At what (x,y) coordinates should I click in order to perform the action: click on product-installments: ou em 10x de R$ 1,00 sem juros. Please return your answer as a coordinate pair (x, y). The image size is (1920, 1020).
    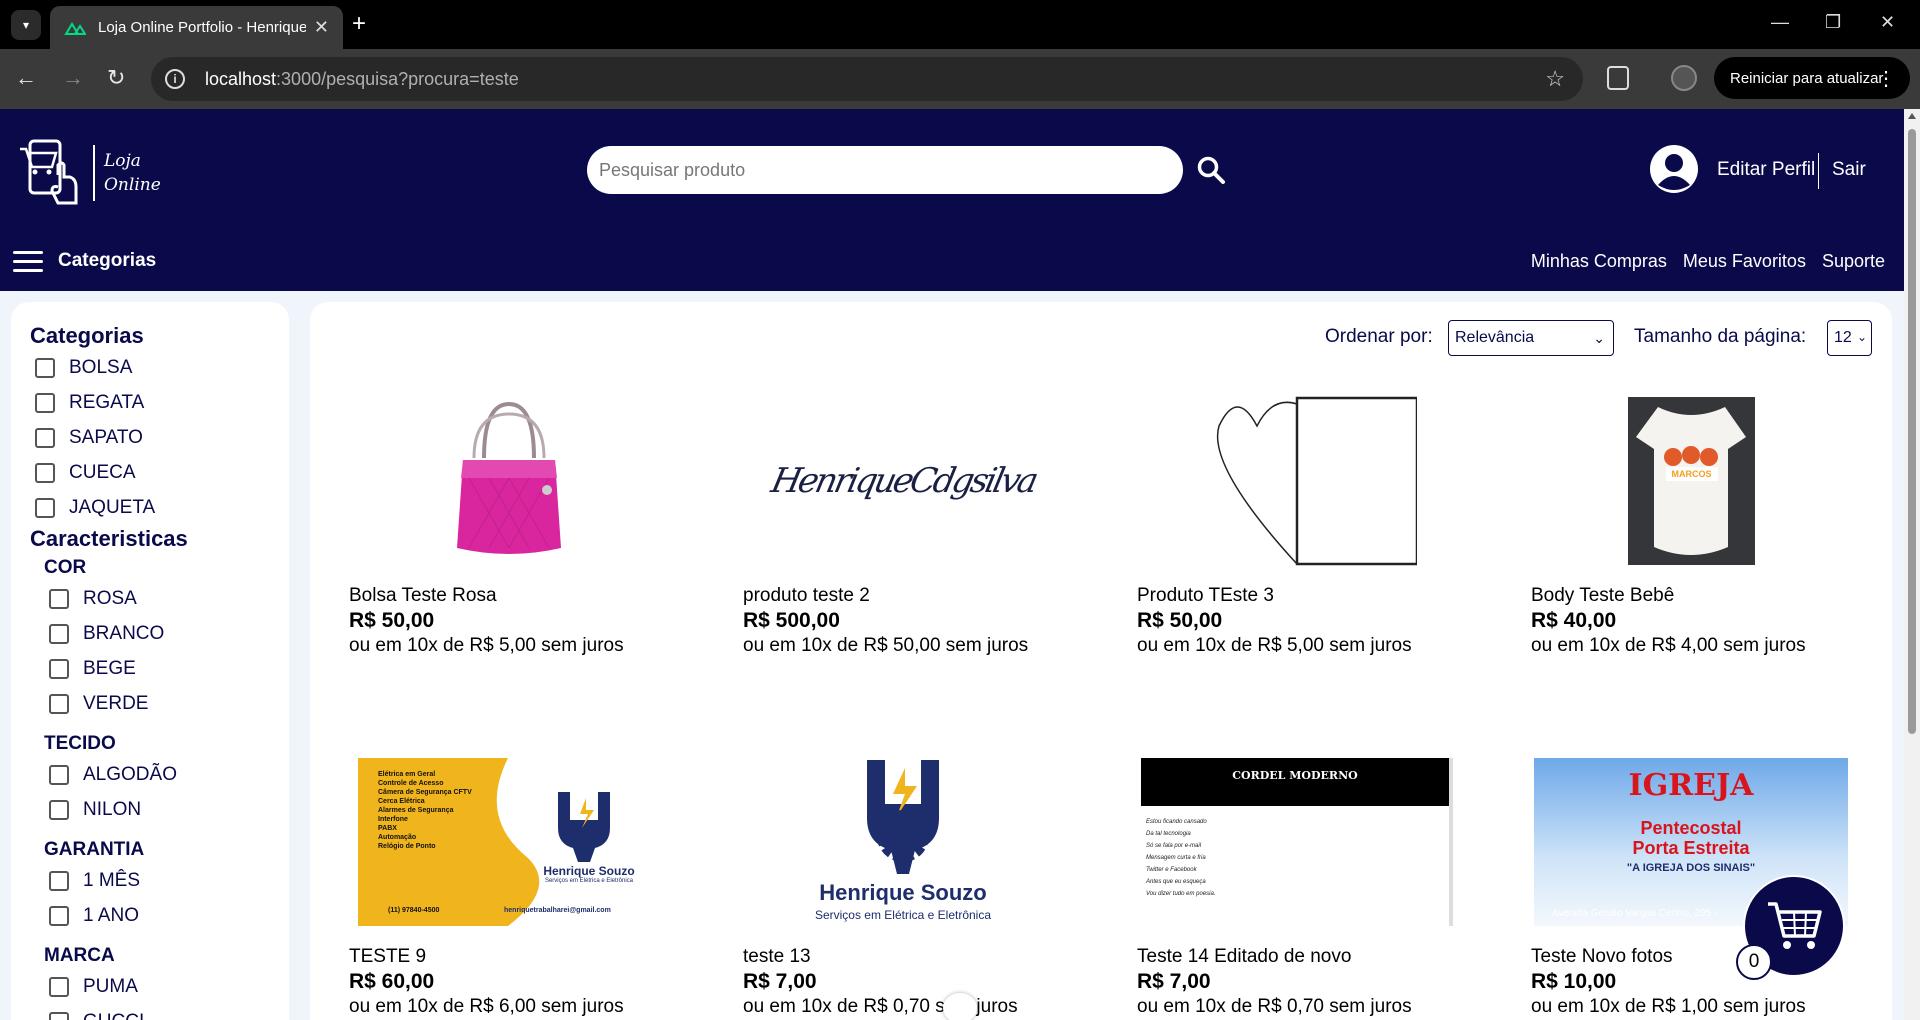
    Looking at the image, I should click on (1668, 1006).